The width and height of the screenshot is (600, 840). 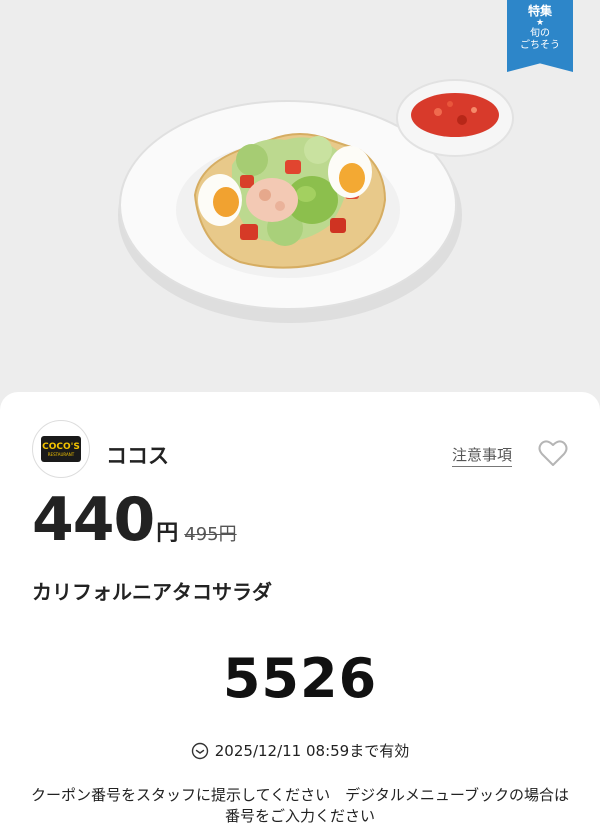 What do you see at coordinates (482, 455) in the screenshot?
I see `notes-link: 注意事項` at bounding box center [482, 455].